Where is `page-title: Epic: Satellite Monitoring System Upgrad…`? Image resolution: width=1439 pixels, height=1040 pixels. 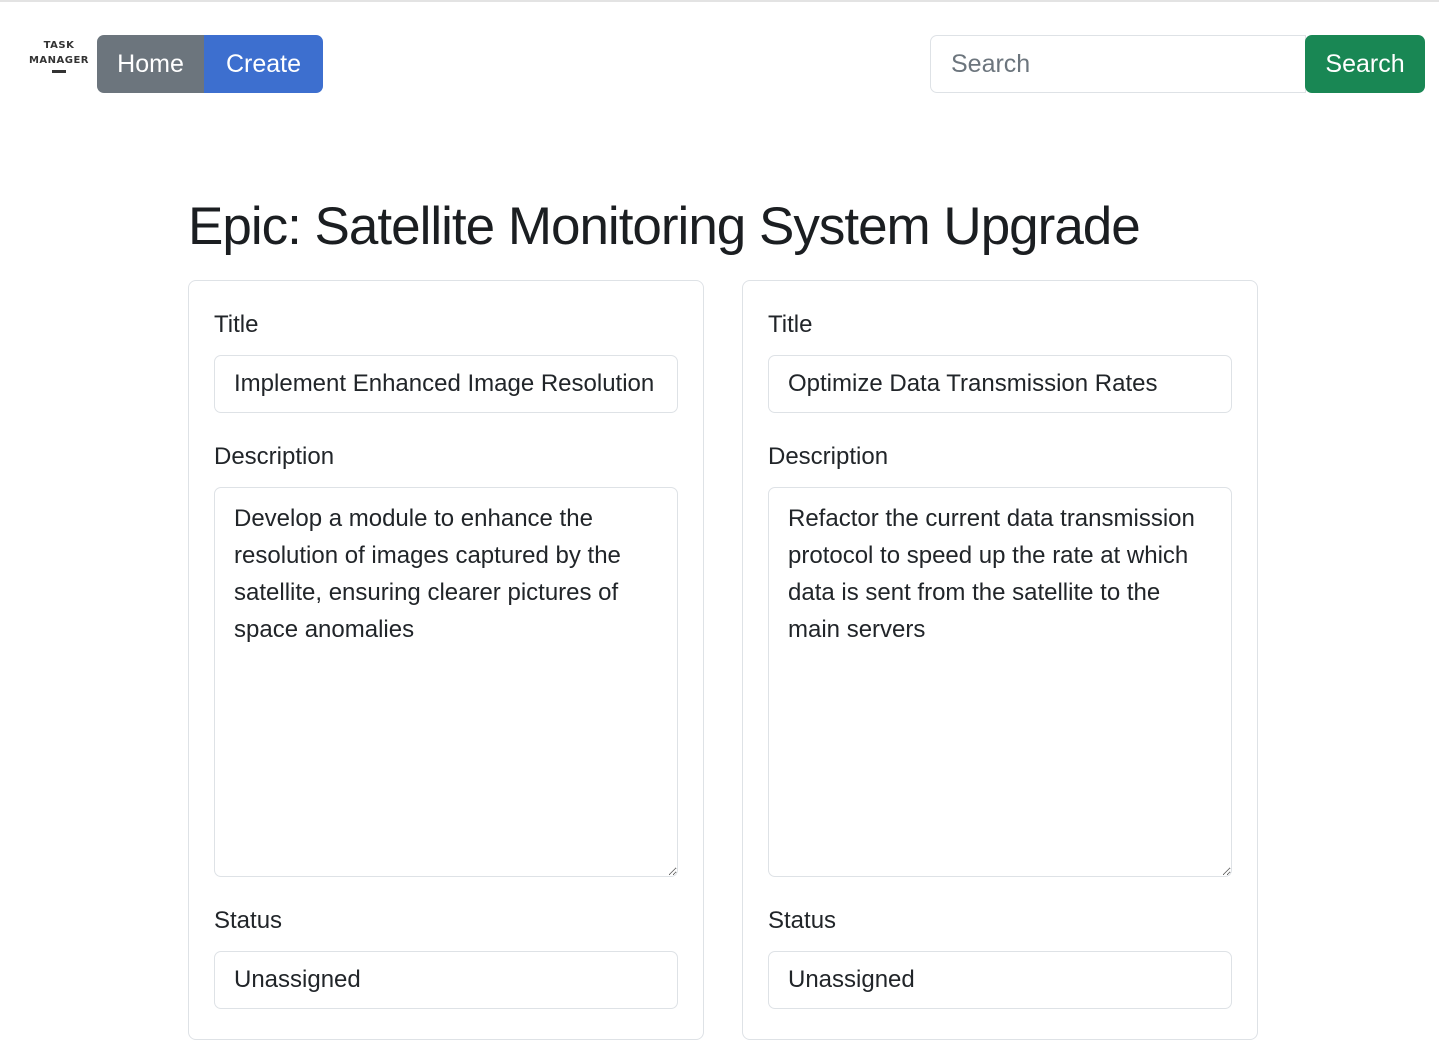 page-title: Epic: Satellite Monitoring System Upgrad… is located at coordinates (664, 226).